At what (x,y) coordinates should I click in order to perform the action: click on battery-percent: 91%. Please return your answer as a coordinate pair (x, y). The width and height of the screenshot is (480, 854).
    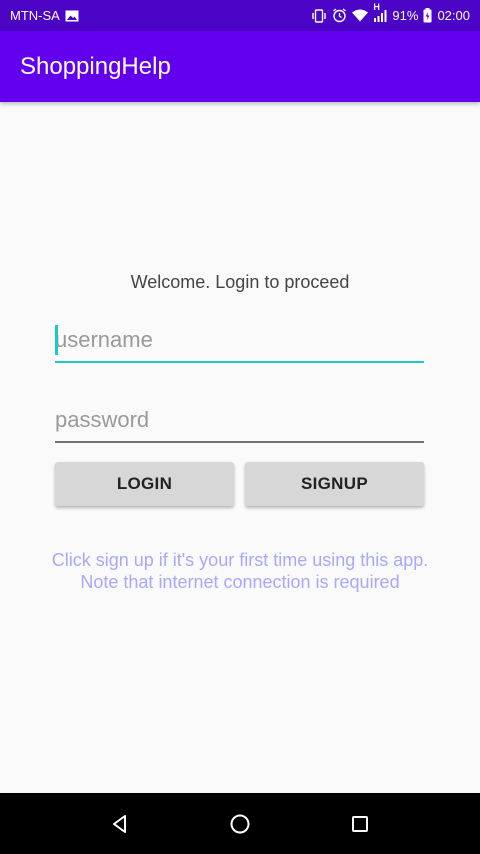
    Looking at the image, I should click on (405, 15).